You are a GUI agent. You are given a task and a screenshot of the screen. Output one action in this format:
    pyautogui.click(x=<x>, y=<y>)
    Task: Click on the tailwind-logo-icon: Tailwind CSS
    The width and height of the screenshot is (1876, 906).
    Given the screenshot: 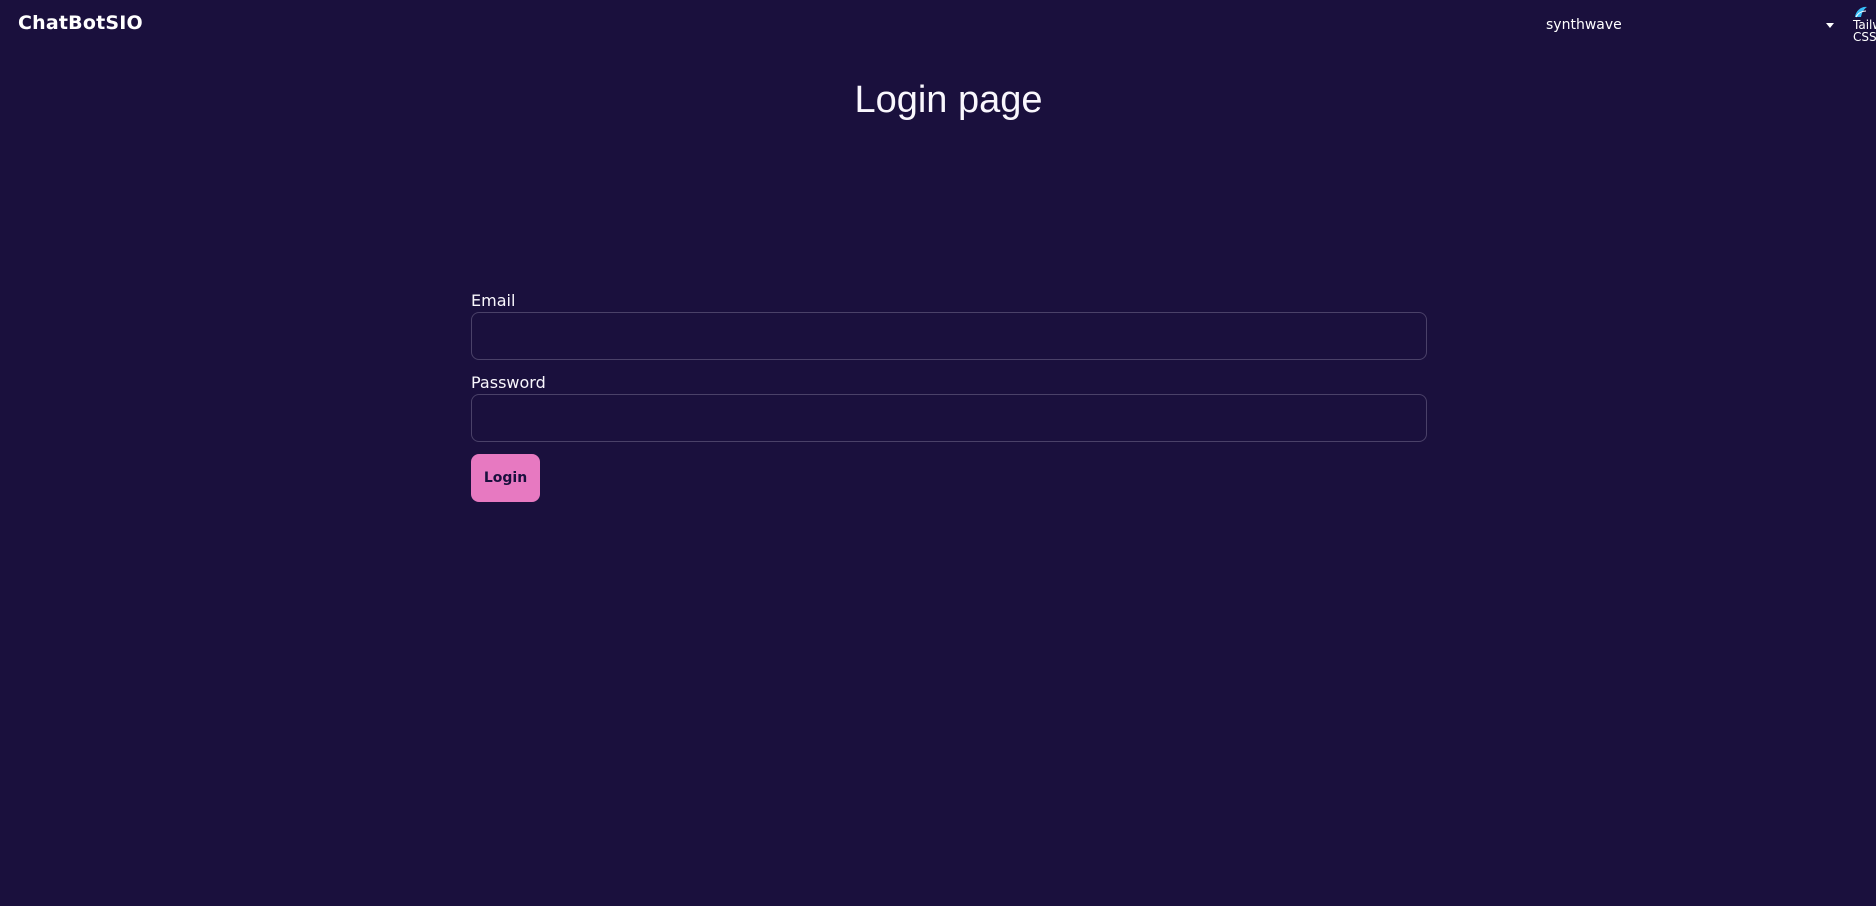 What is the action you would take?
    pyautogui.click(x=1863, y=25)
    